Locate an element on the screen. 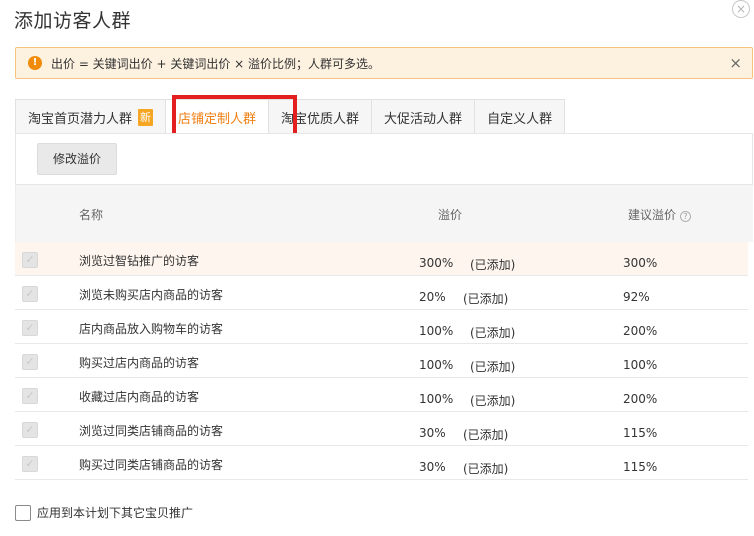  crowd-name: 收藏过店内商品的访客 is located at coordinates (139, 397).